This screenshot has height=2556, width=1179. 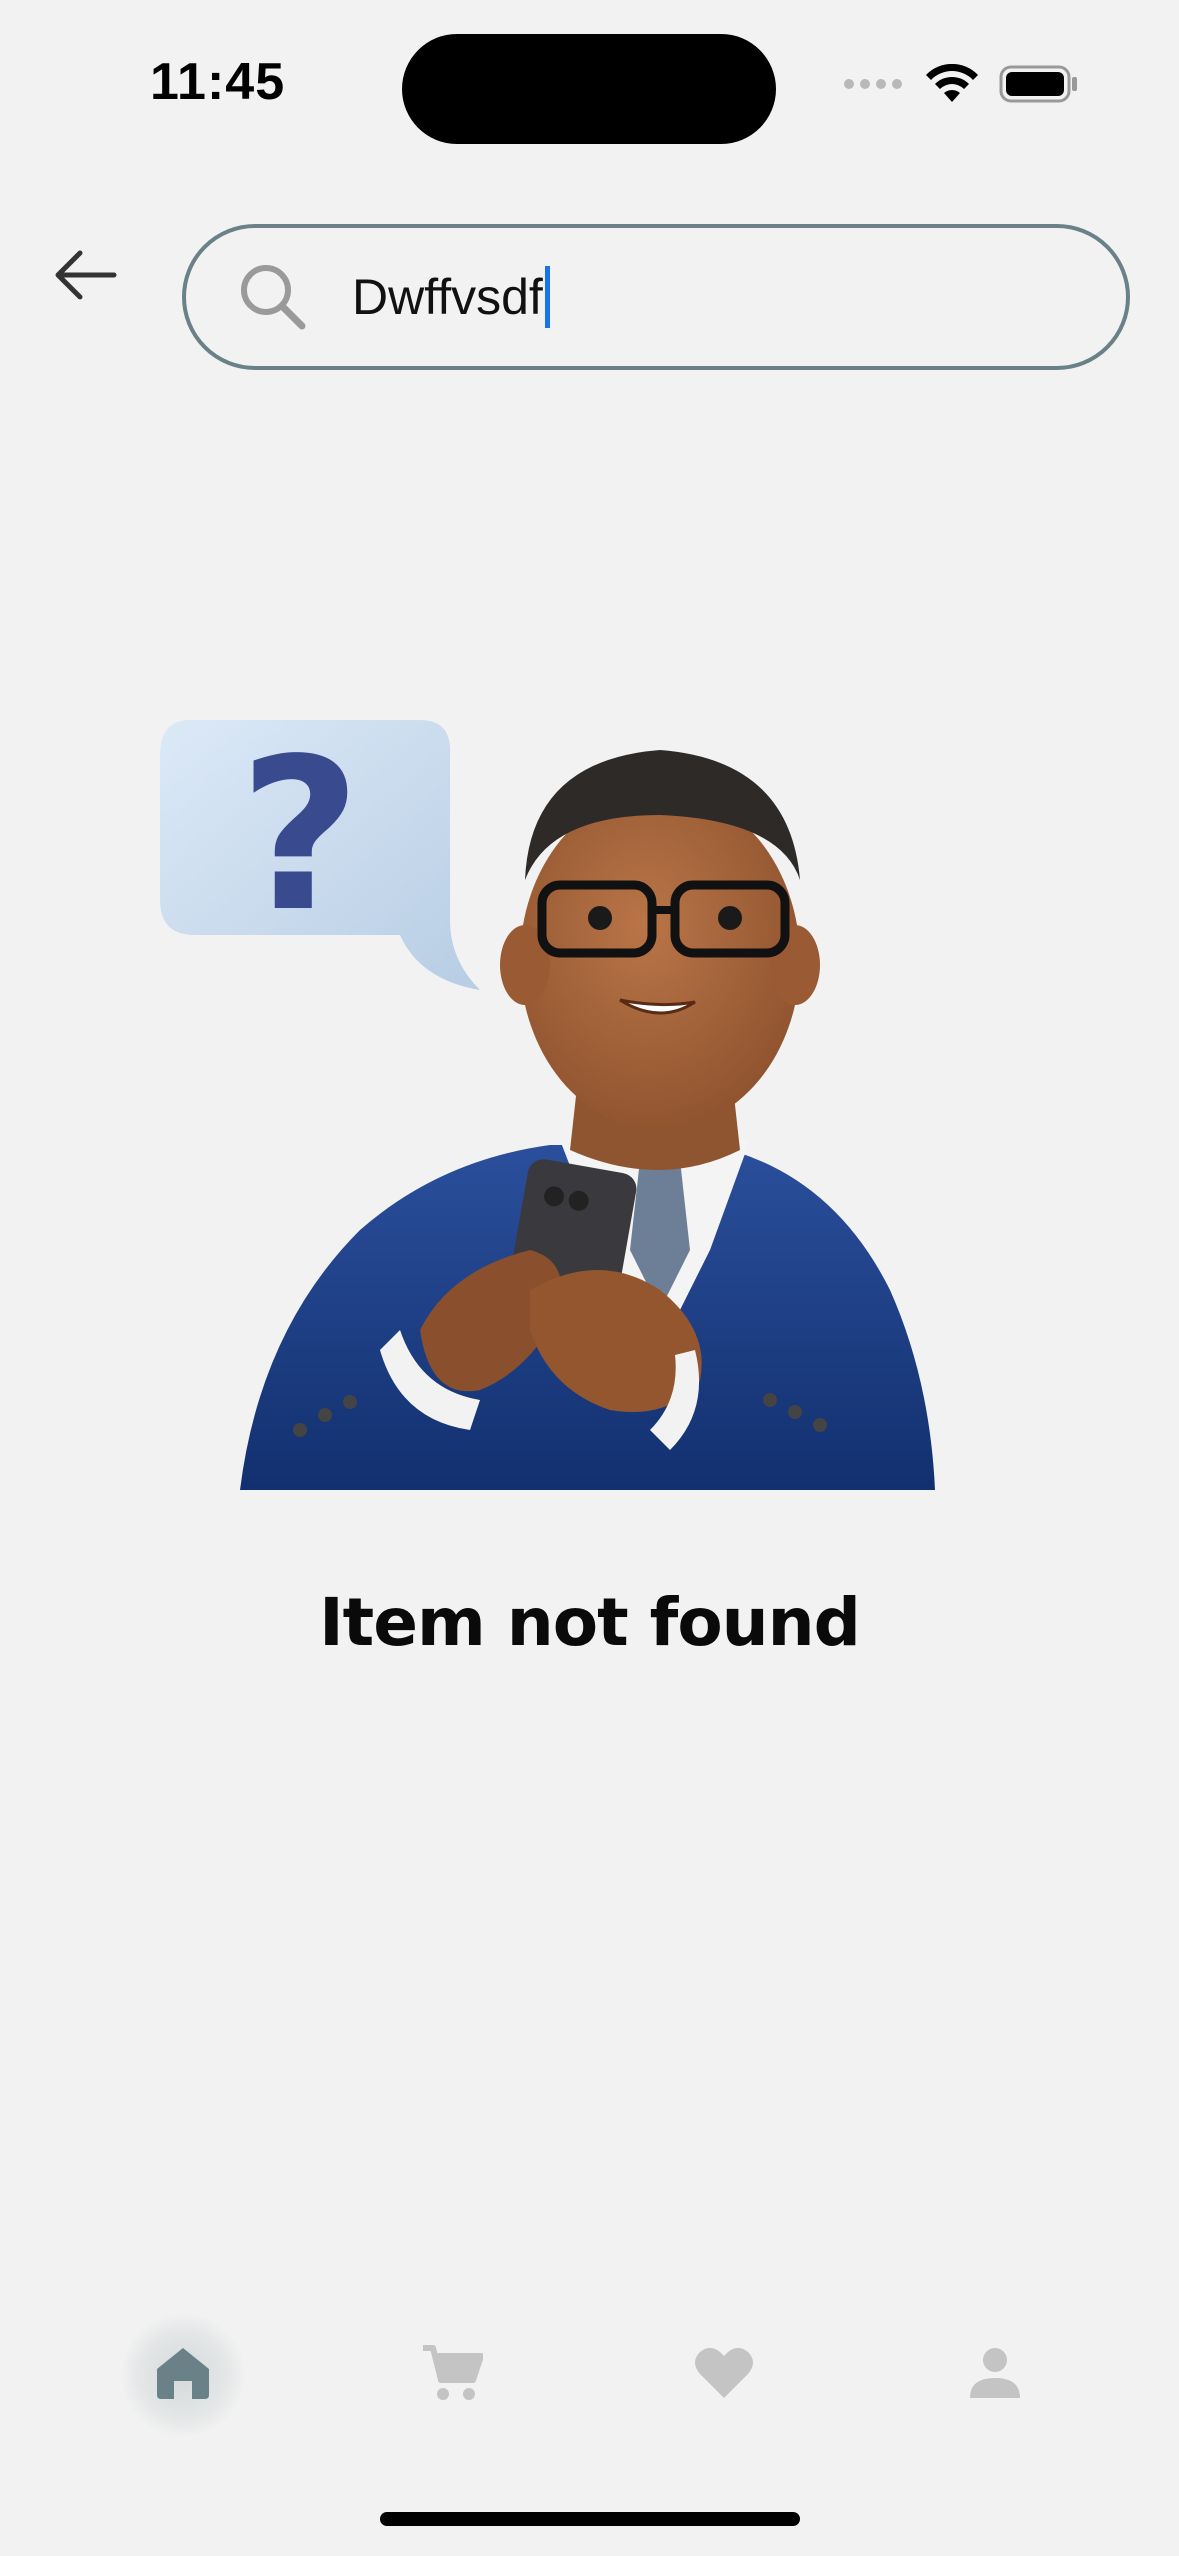 What do you see at coordinates (589, 2375) in the screenshot?
I see `bottom-navigation` at bounding box center [589, 2375].